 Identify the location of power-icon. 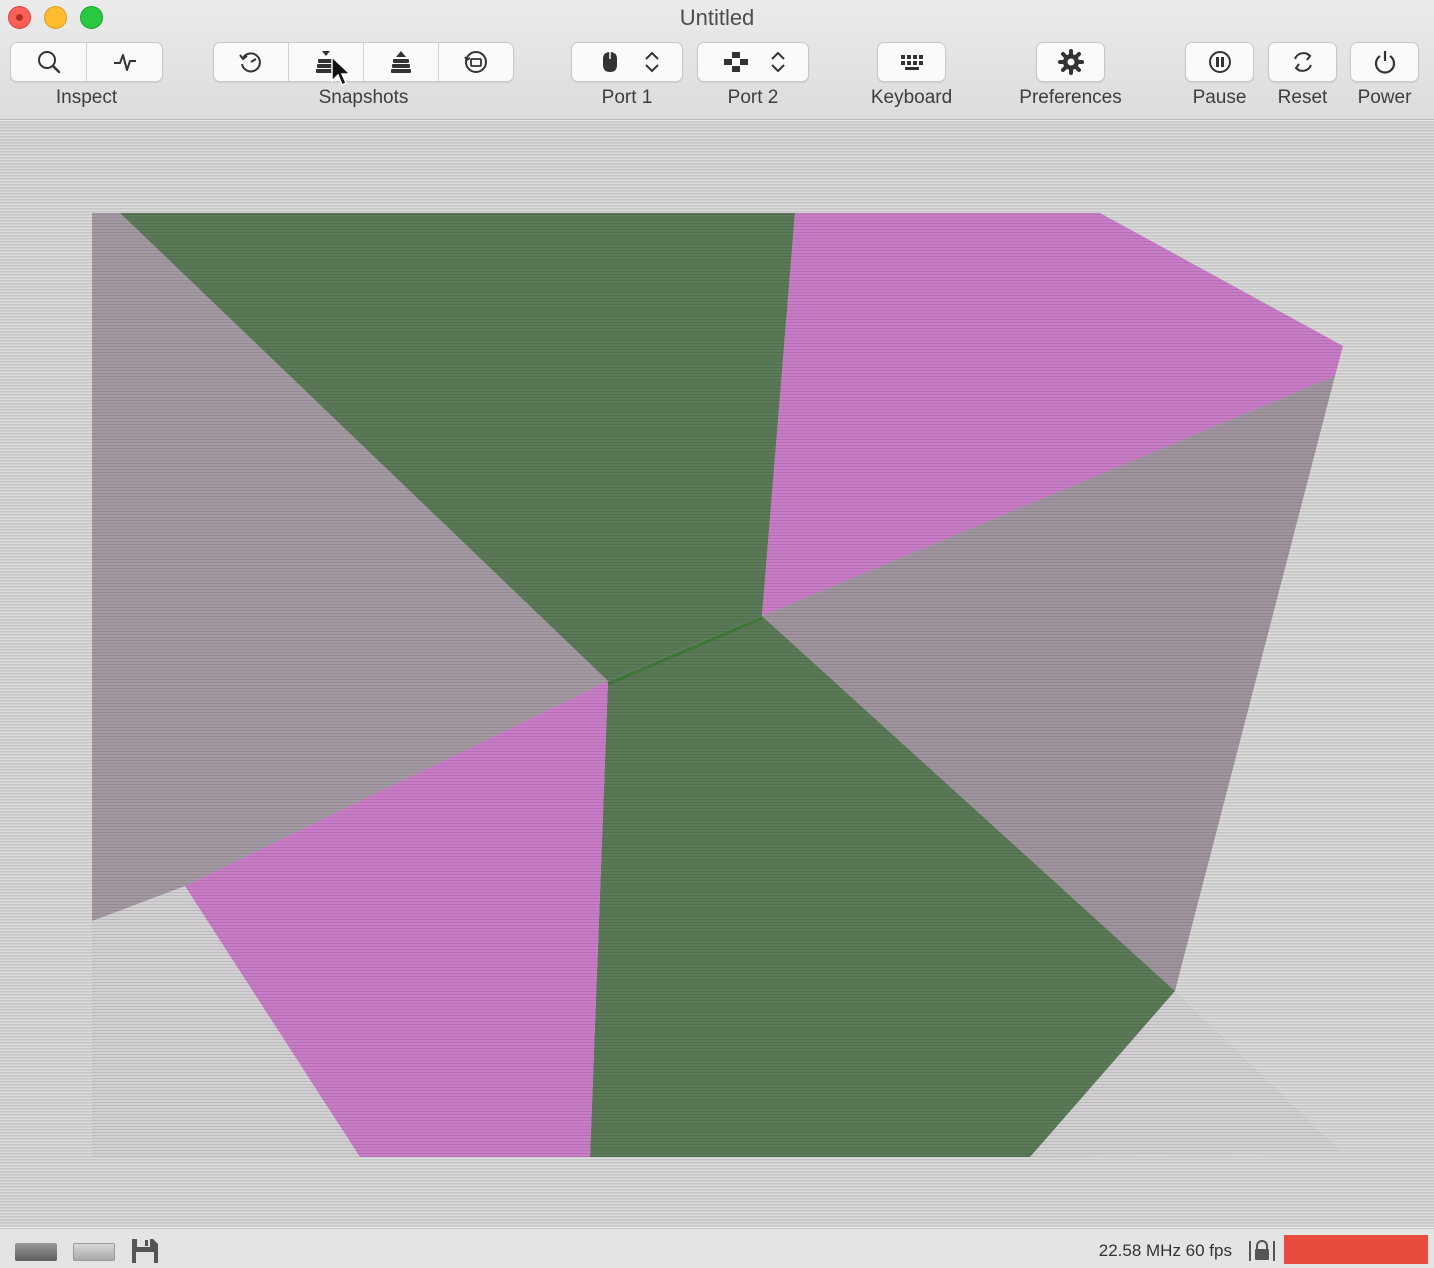
(1384, 62).